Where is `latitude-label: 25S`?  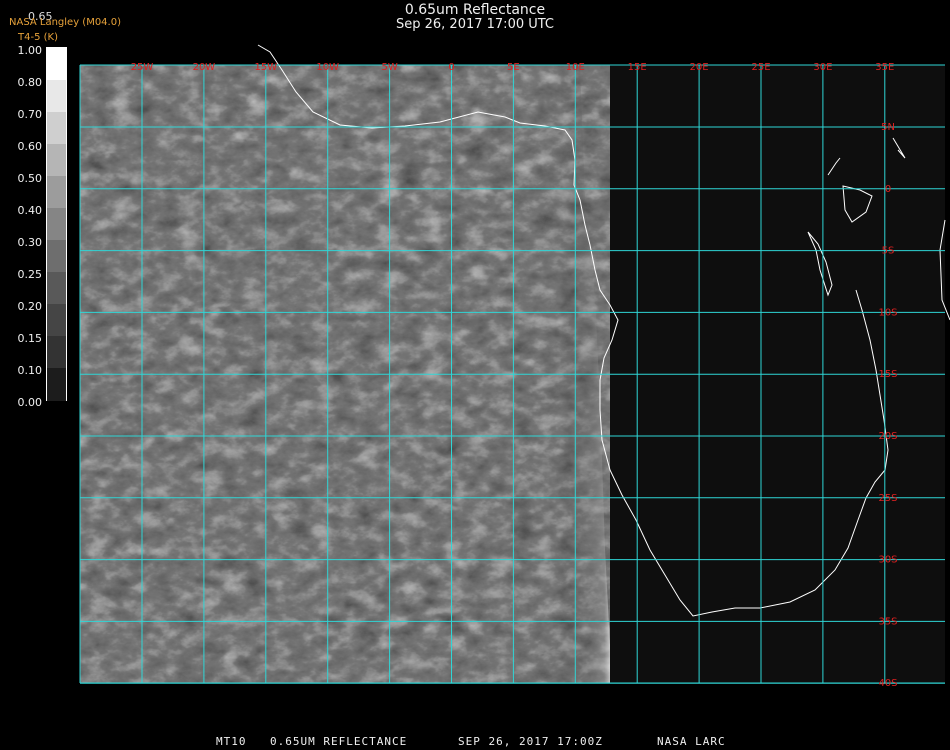 latitude-label: 25S is located at coordinates (887, 498).